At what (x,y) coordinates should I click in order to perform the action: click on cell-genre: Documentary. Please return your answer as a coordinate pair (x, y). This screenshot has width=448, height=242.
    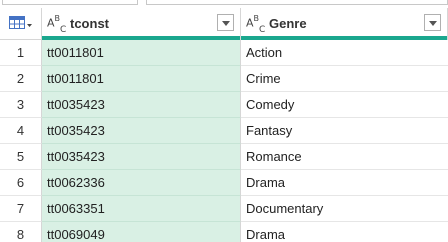
    Looking at the image, I should click on (344, 209).